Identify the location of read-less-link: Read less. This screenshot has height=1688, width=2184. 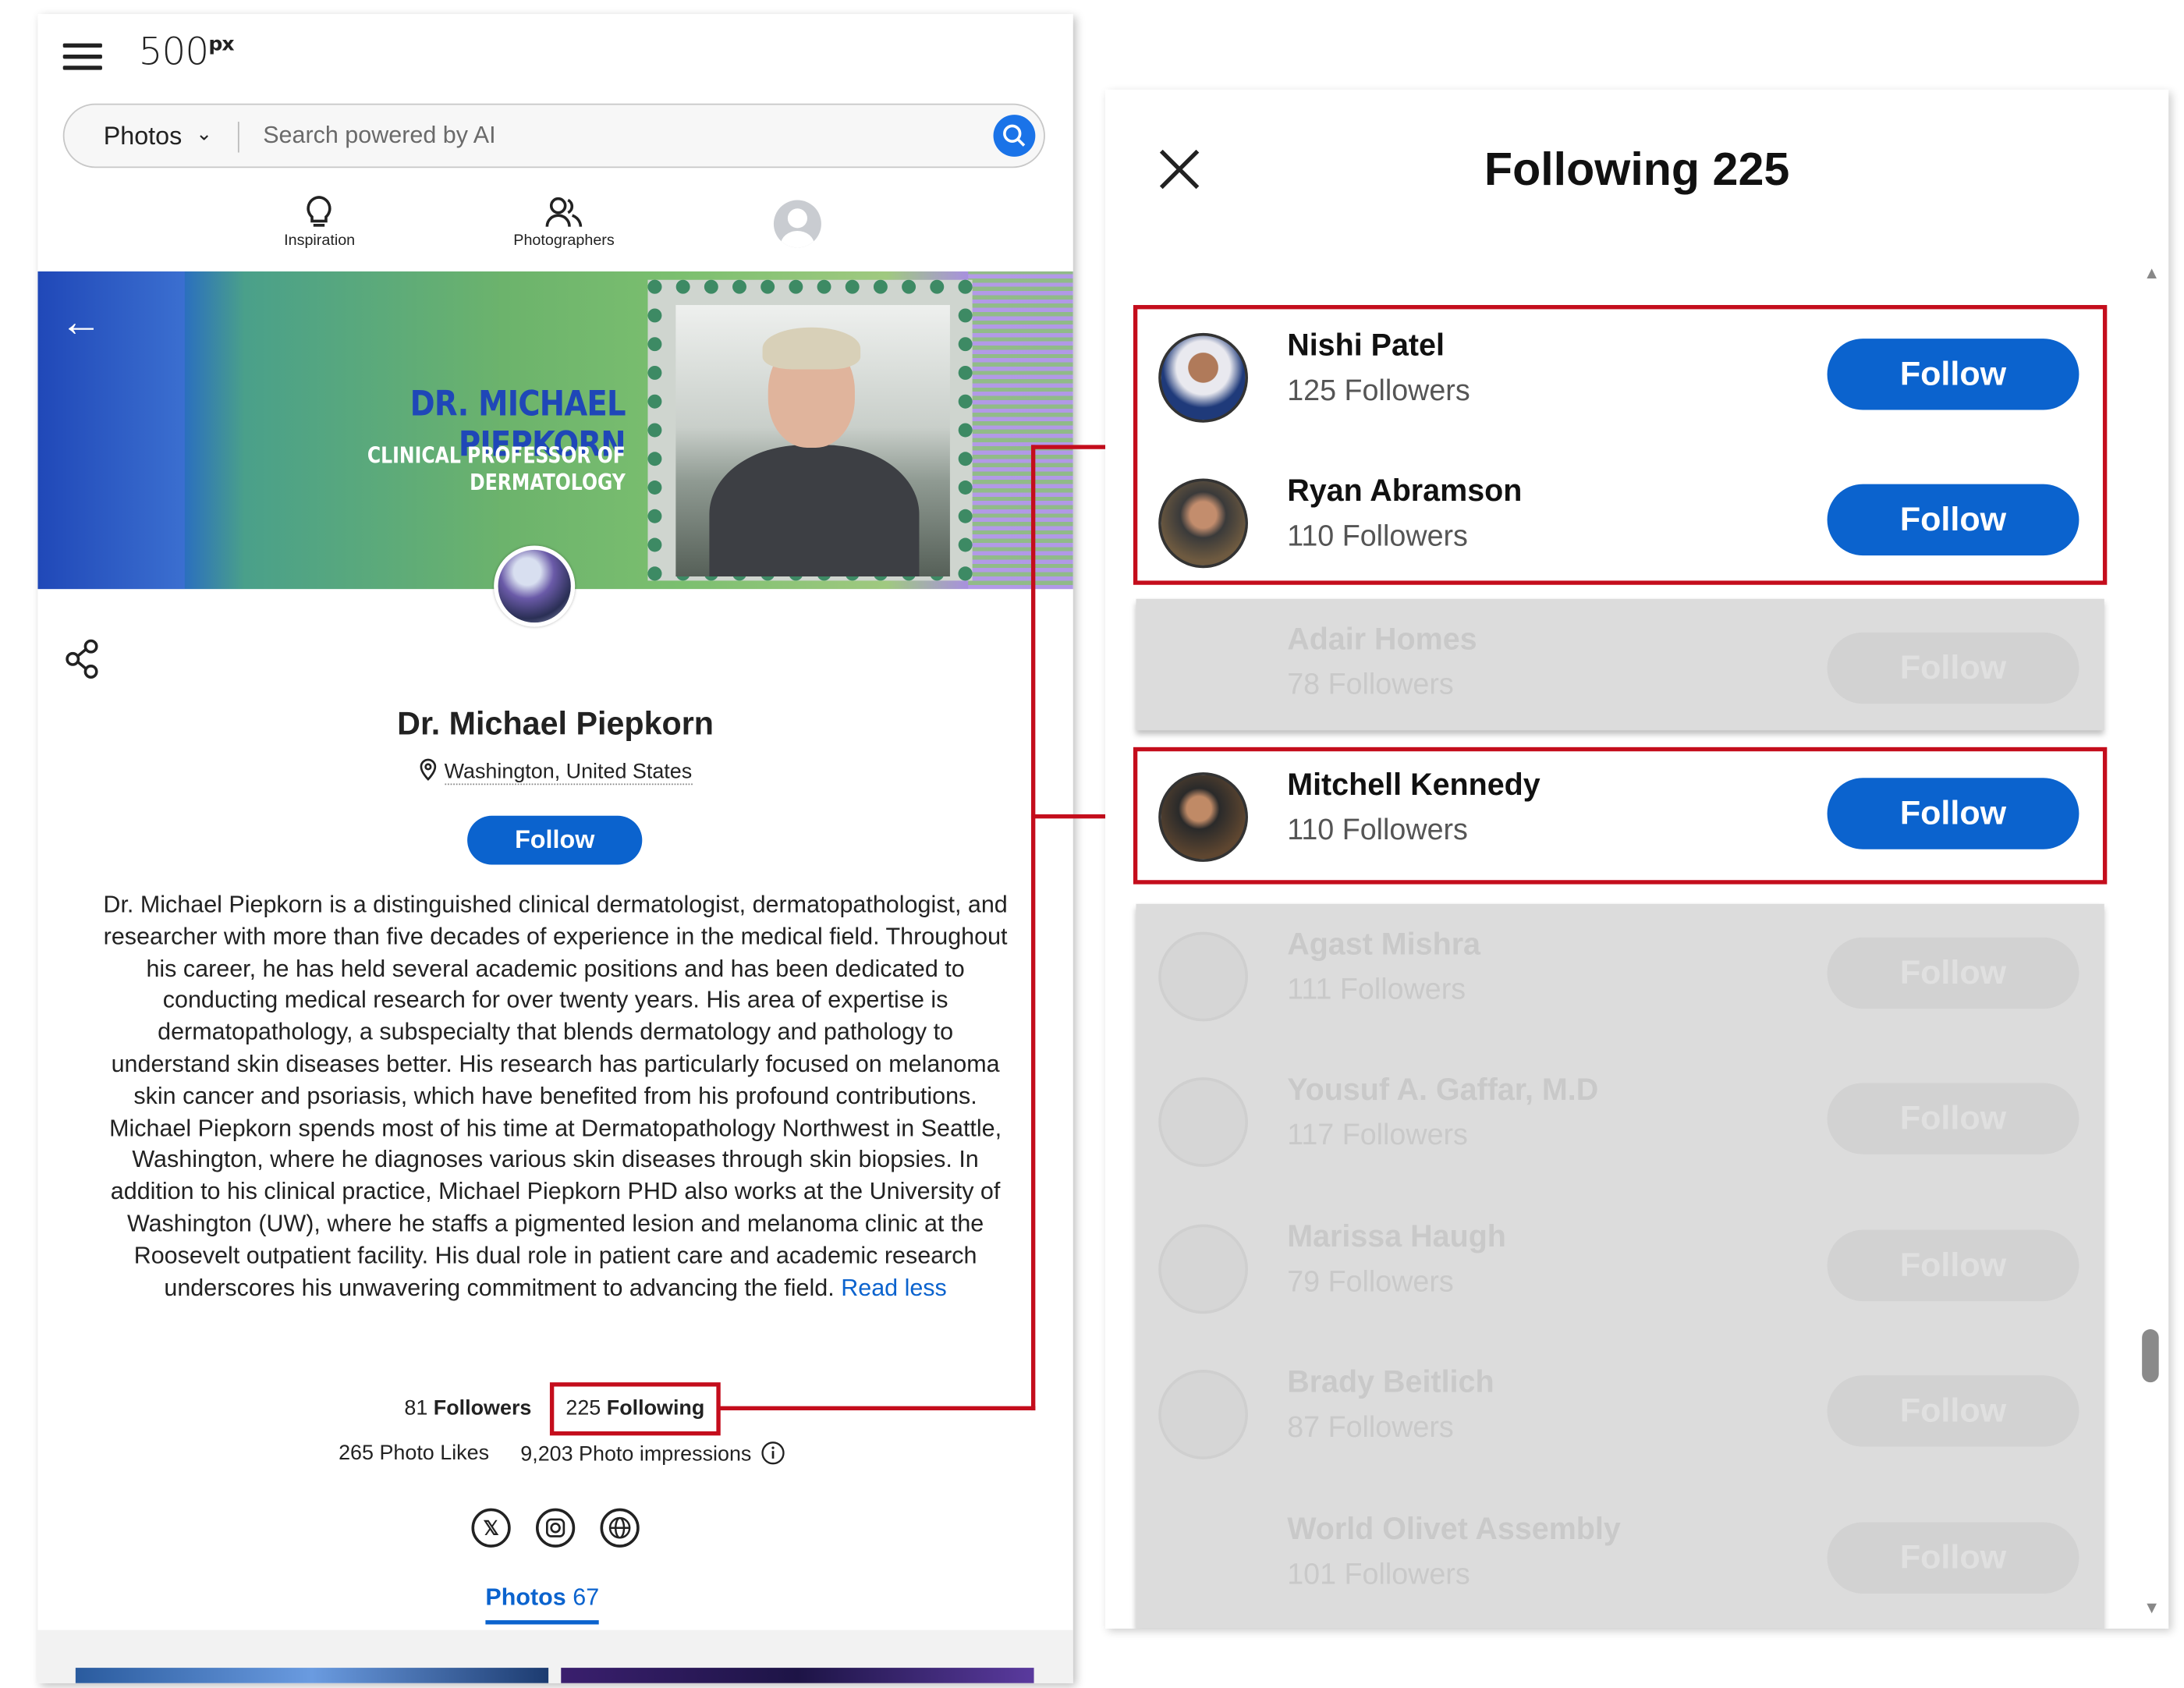
(894, 1287).